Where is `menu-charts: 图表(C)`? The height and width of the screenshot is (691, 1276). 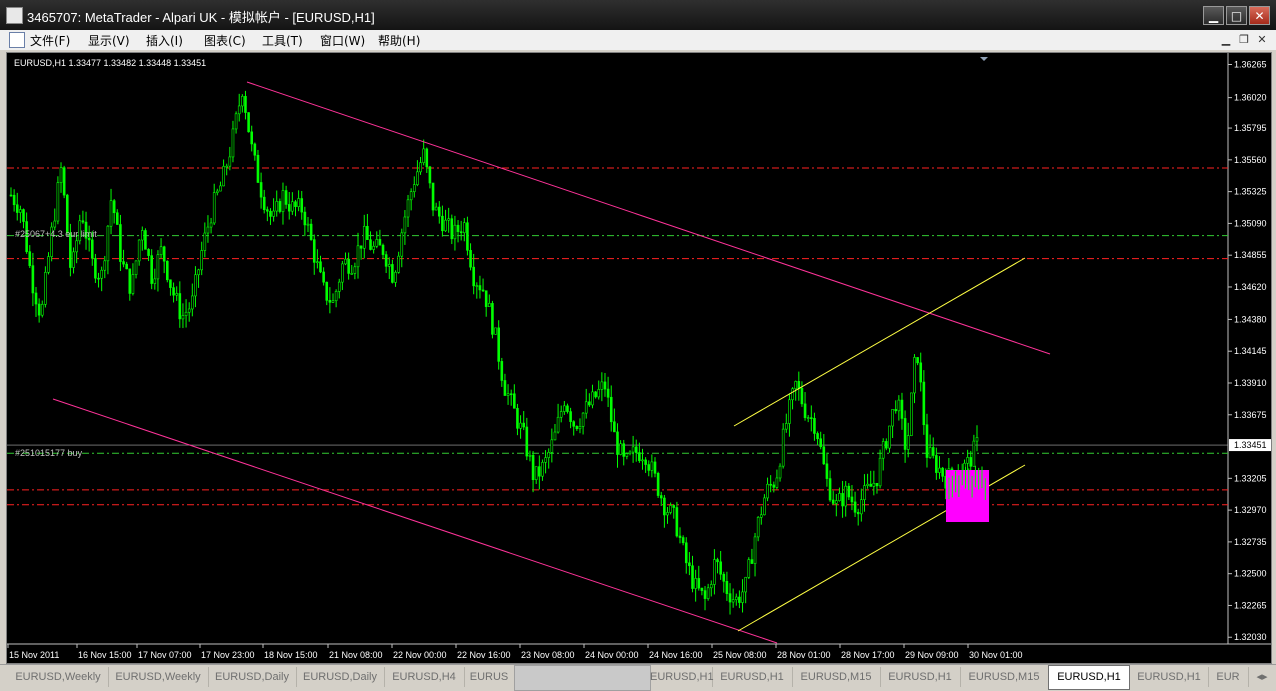 menu-charts: 图表(C) is located at coordinates (225, 40).